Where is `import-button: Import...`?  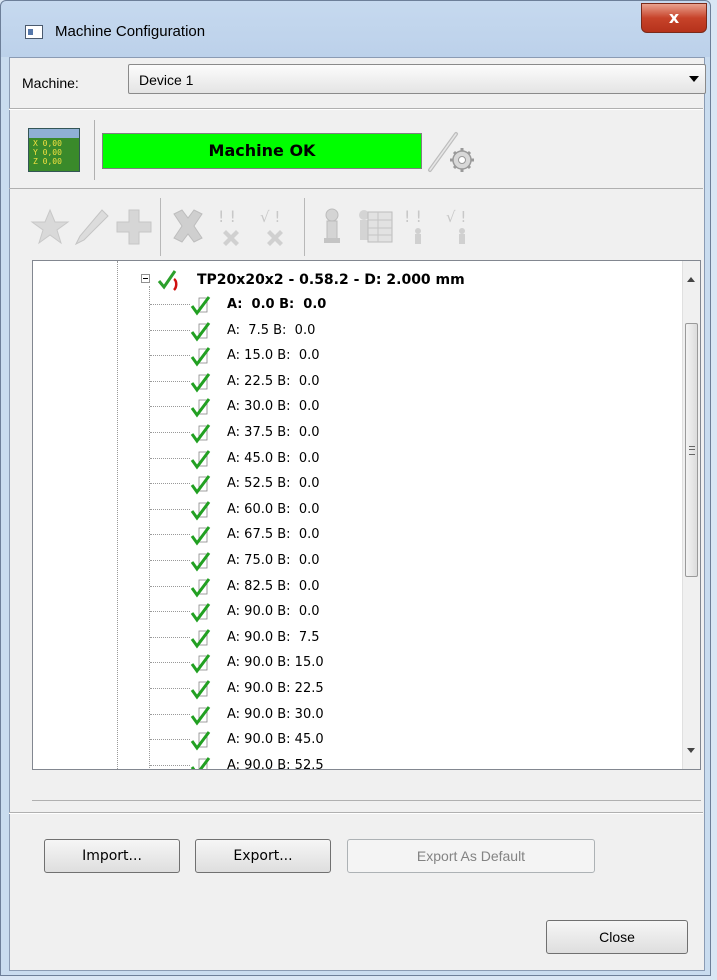 import-button: Import... is located at coordinates (112, 856).